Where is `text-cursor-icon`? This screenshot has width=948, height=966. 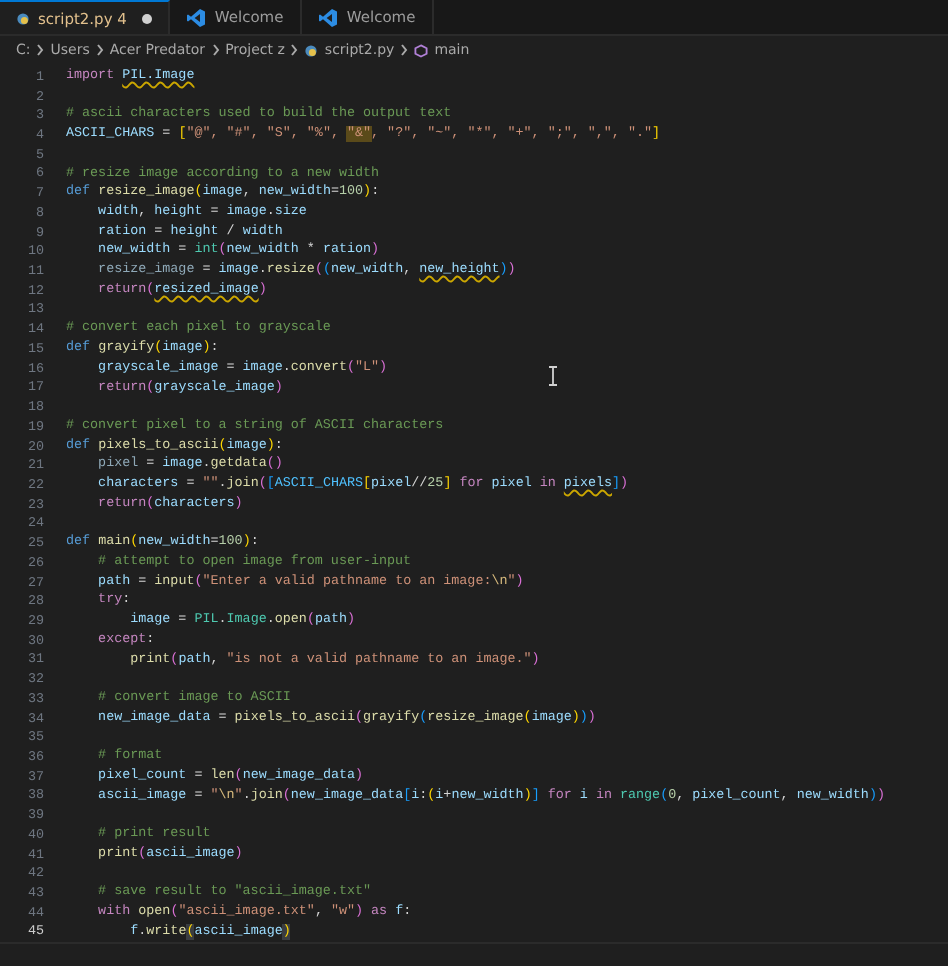 text-cursor-icon is located at coordinates (553, 376).